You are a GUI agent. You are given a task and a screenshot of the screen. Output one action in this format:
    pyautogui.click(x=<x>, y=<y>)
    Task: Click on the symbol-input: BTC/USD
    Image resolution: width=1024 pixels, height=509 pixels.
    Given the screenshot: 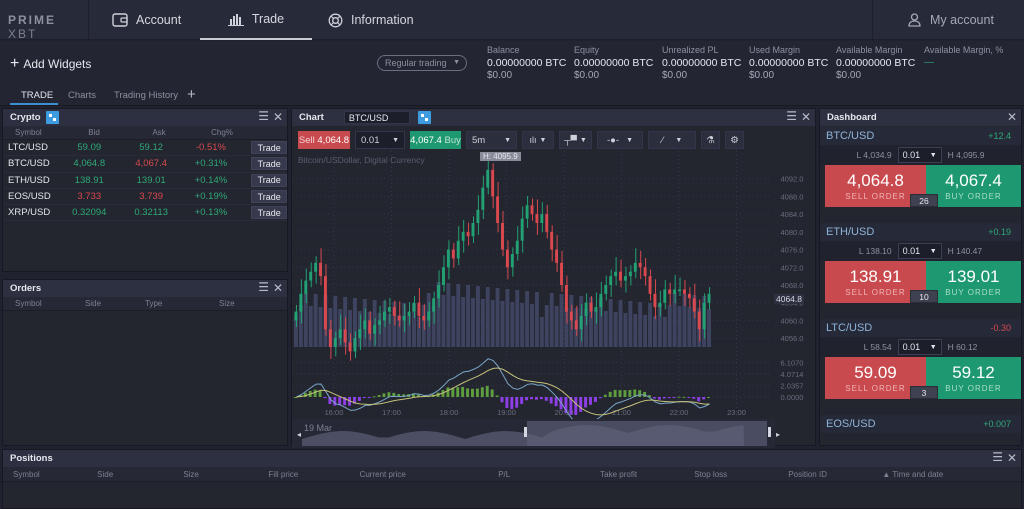 What is the action you would take?
    pyautogui.click(x=376, y=117)
    